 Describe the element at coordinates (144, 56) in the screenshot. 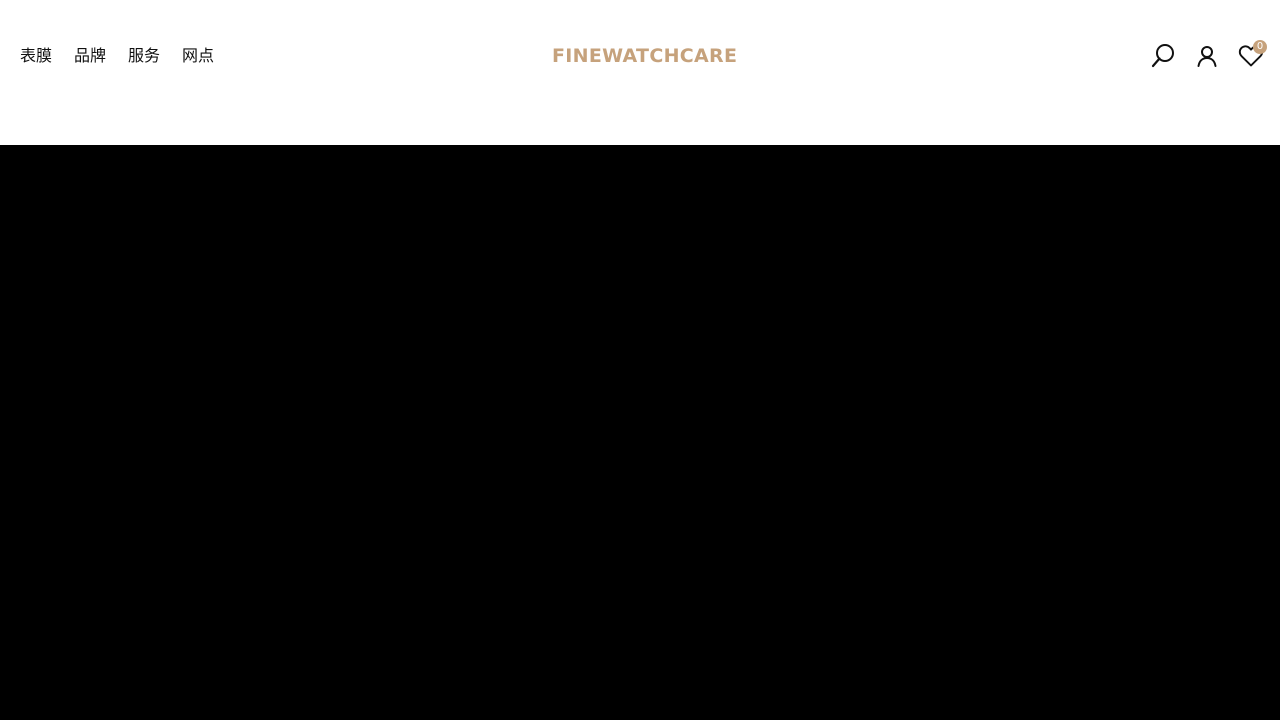

I see `nav-item-services: 服务` at that location.